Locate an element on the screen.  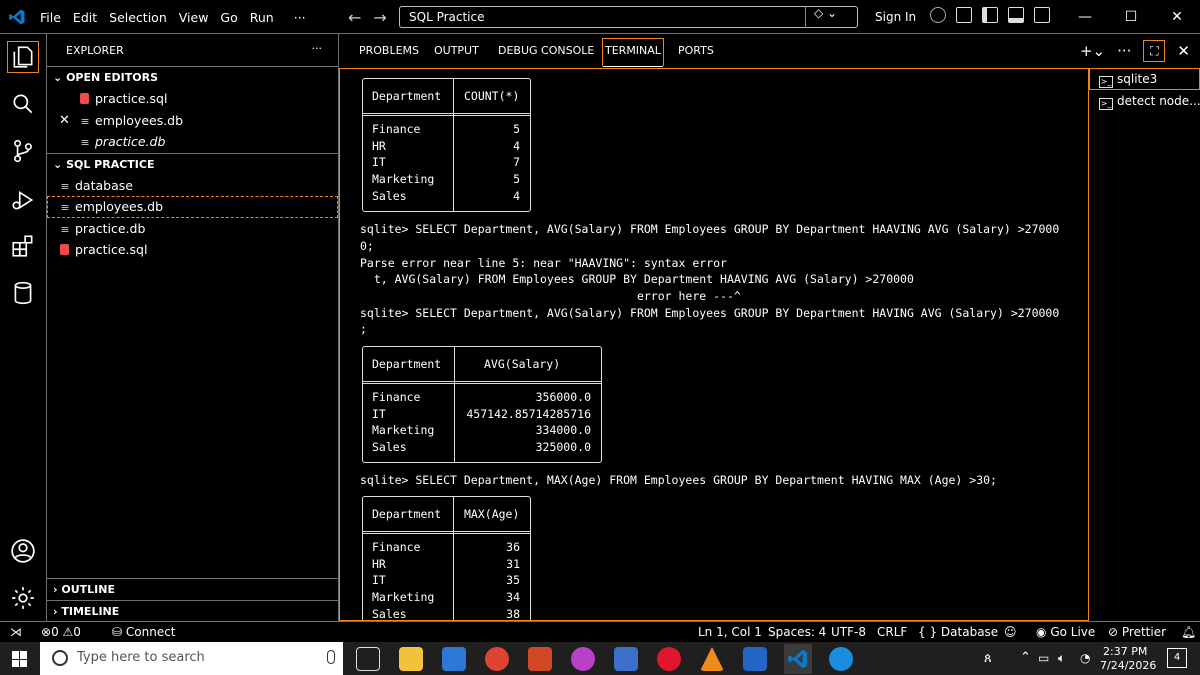
accounts-icon is located at coordinates (938, 15).